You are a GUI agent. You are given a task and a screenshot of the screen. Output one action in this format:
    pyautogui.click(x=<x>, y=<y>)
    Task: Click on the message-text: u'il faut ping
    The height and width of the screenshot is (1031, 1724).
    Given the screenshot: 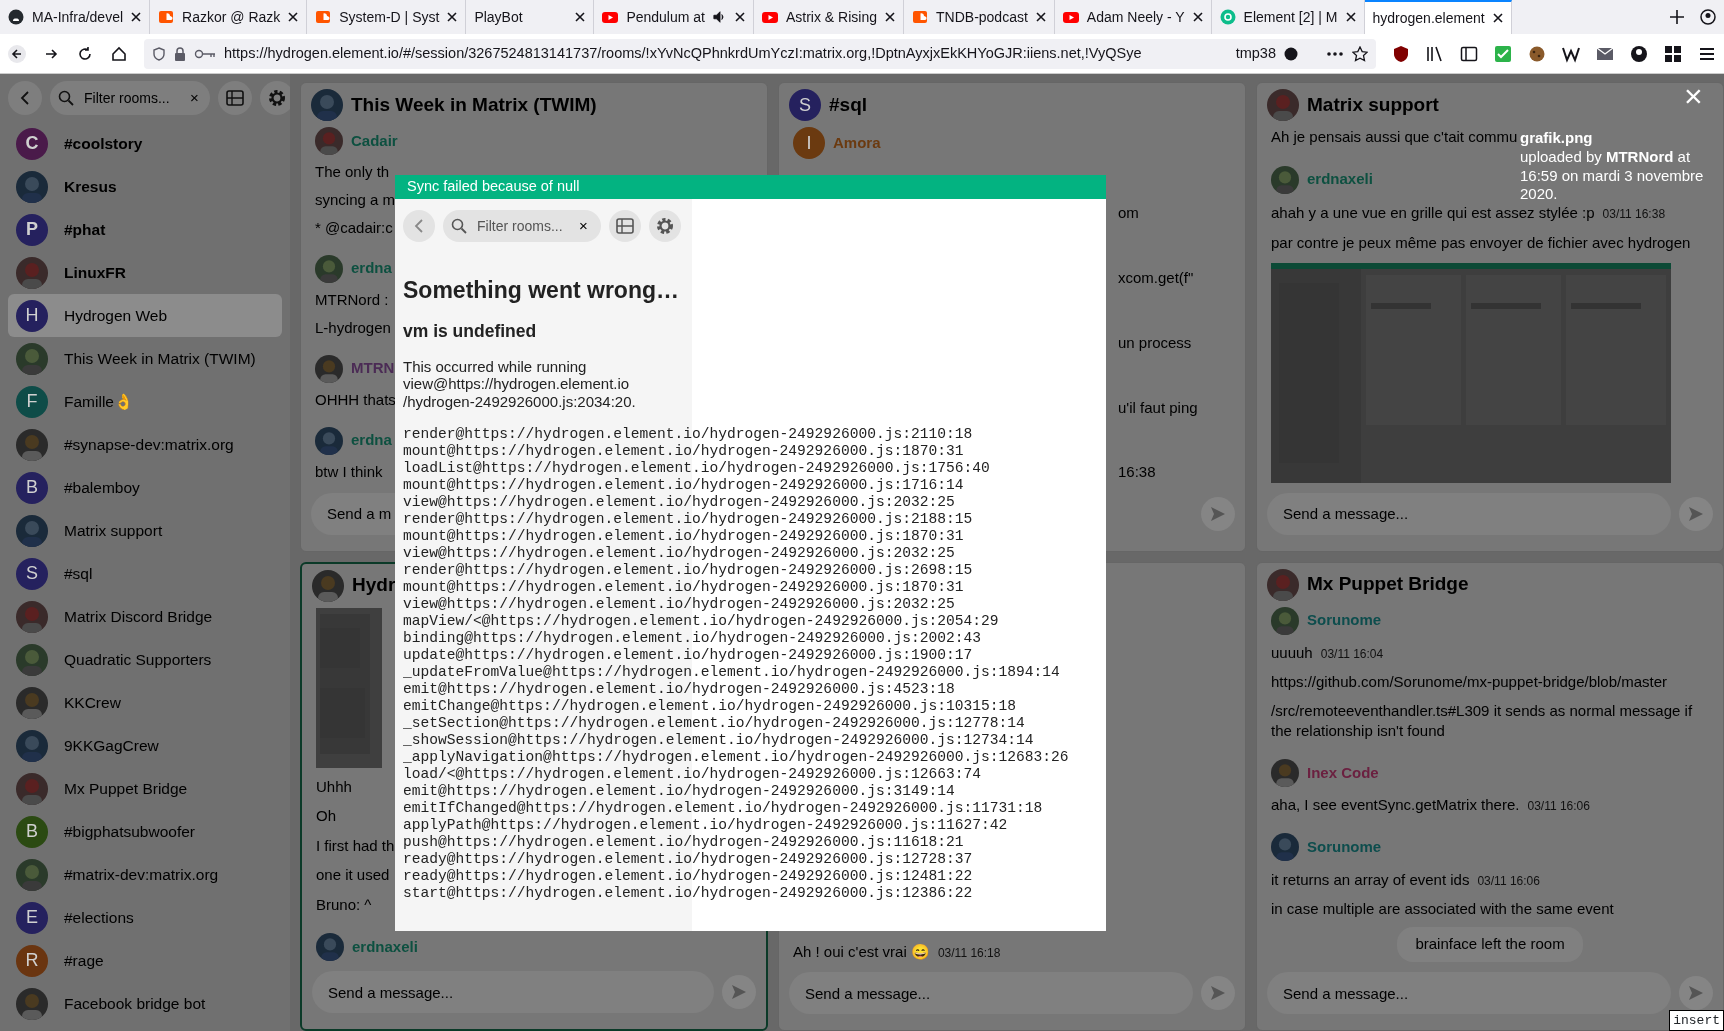 What is the action you would take?
    pyautogui.click(x=1158, y=407)
    